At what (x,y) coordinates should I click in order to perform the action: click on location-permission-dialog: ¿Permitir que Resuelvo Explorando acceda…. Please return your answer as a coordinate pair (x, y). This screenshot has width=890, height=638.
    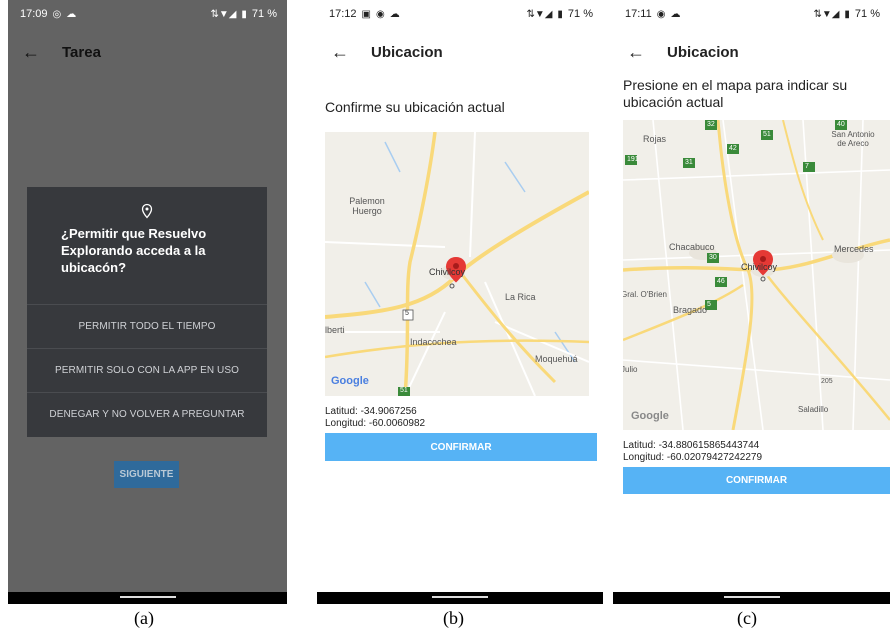
    Looking at the image, I should click on (147, 312).